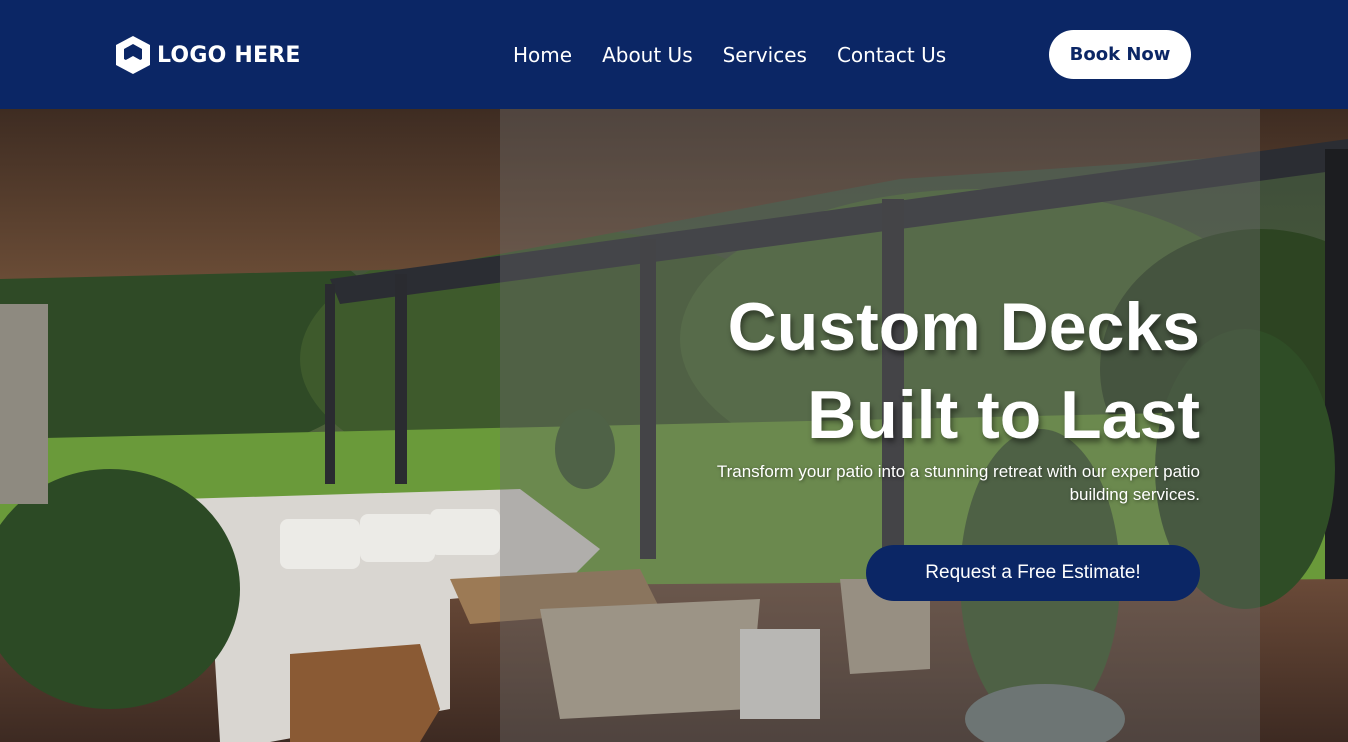 The width and height of the screenshot is (1348, 742). I want to click on nav-about-us: About Us, so click(647, 55).